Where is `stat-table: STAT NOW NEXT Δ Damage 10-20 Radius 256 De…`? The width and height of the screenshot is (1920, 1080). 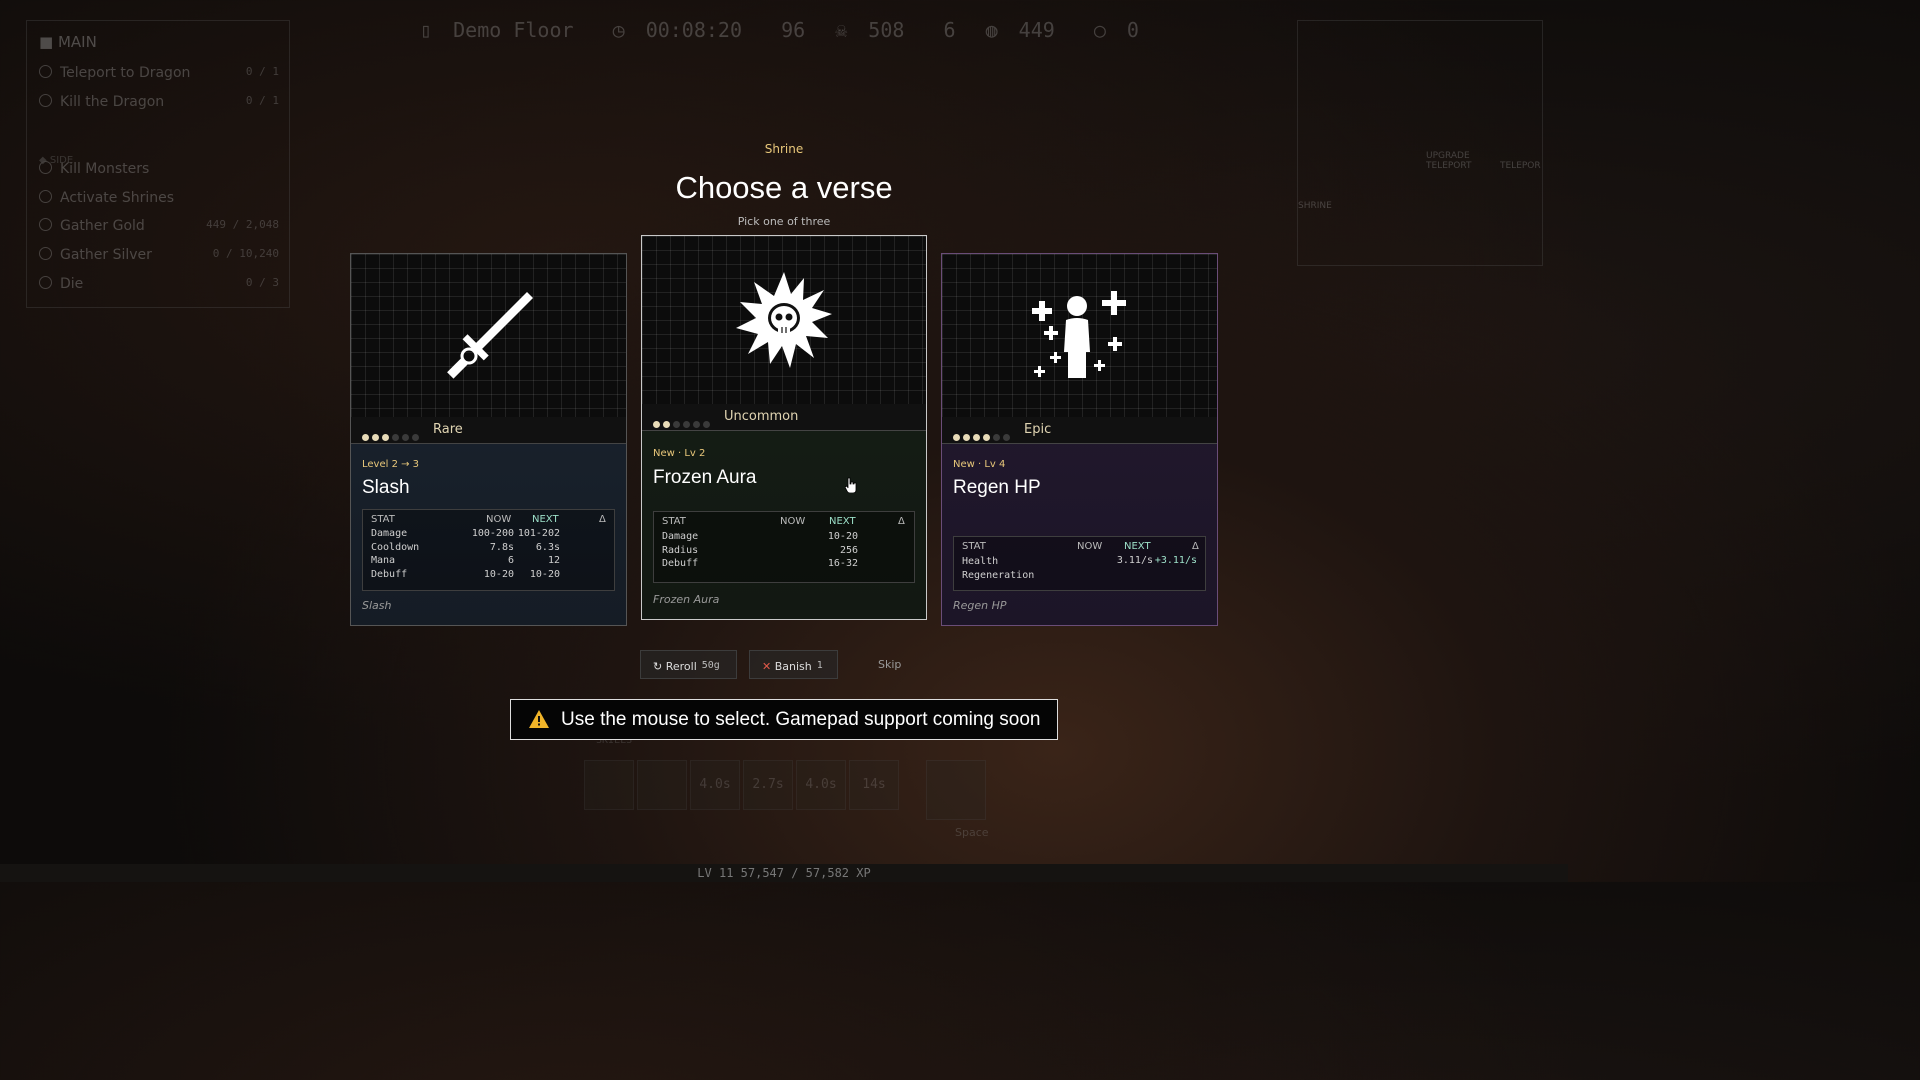
stat-table: STAT NOW NEXT Δ Damage 10-20 Radius 256 De… is located at coordinates (784, 547).